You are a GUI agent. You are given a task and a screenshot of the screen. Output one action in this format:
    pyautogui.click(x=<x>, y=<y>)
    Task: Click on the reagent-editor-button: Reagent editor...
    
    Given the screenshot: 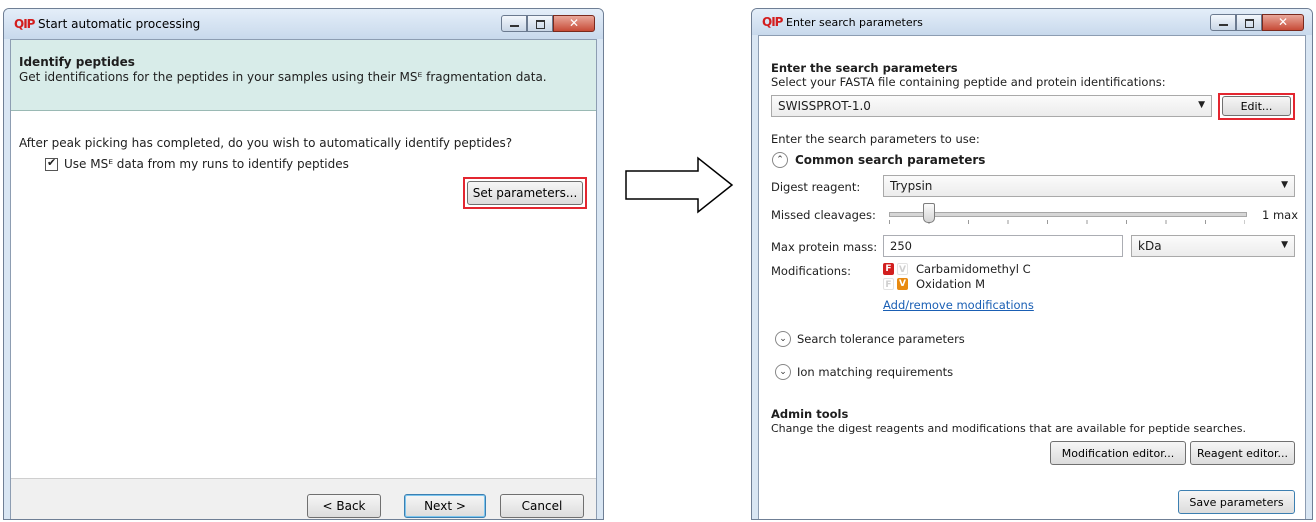 What is the action you would take?
    pyautogui.click(x=1242, y=453)
    